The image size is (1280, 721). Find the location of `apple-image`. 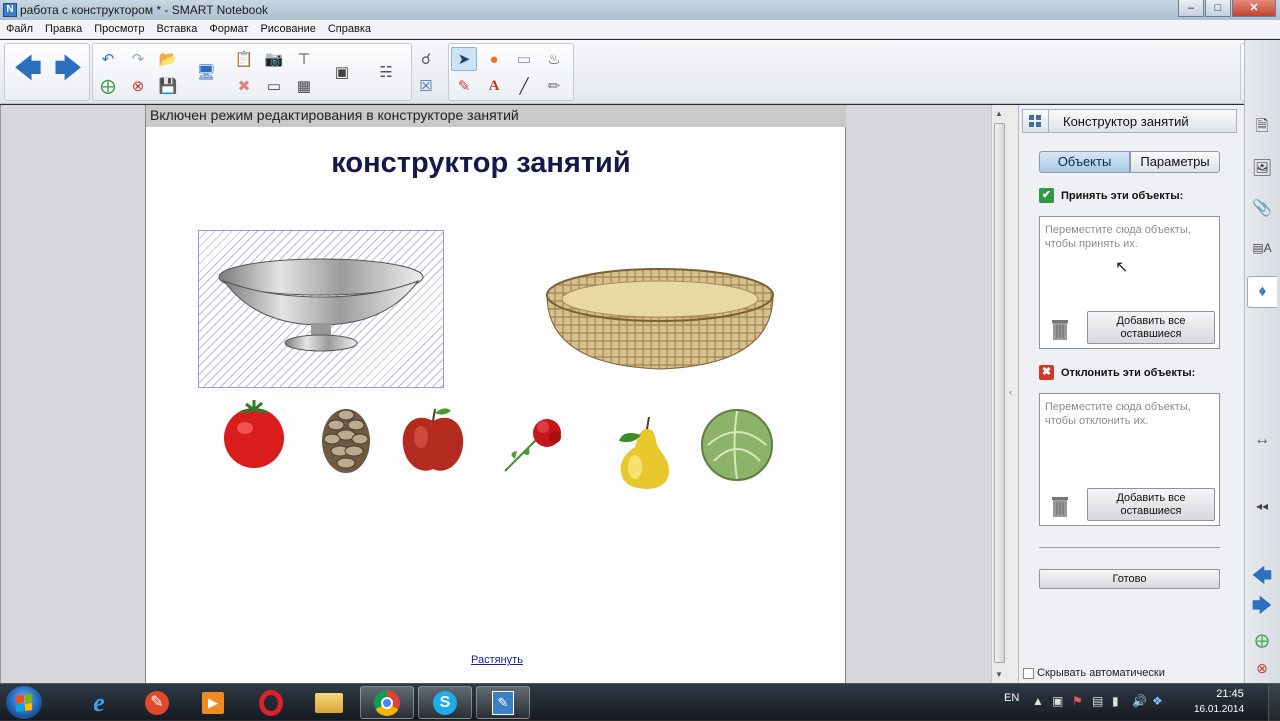

apple-image is located at coordinates (433, 440).